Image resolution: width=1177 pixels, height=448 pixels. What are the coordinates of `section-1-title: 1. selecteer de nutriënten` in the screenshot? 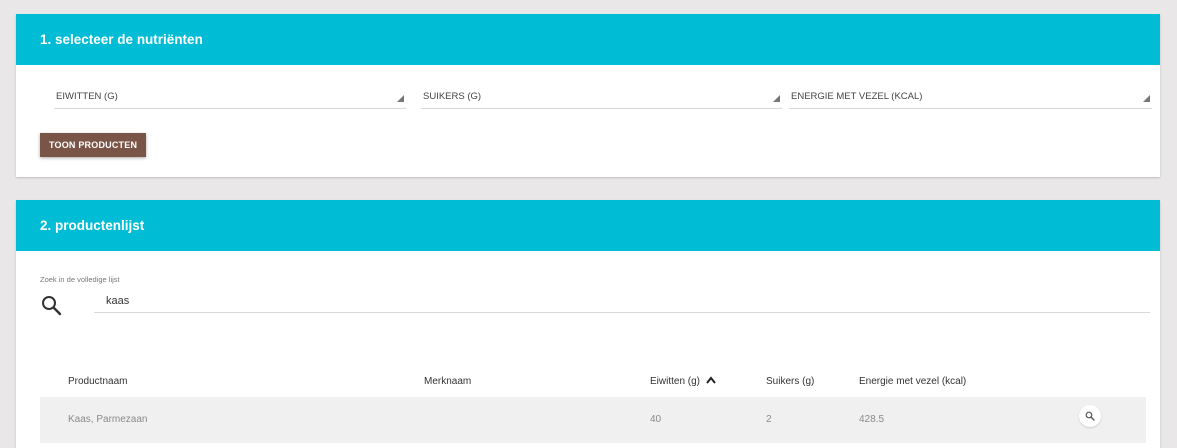 It's located at (588, 39).